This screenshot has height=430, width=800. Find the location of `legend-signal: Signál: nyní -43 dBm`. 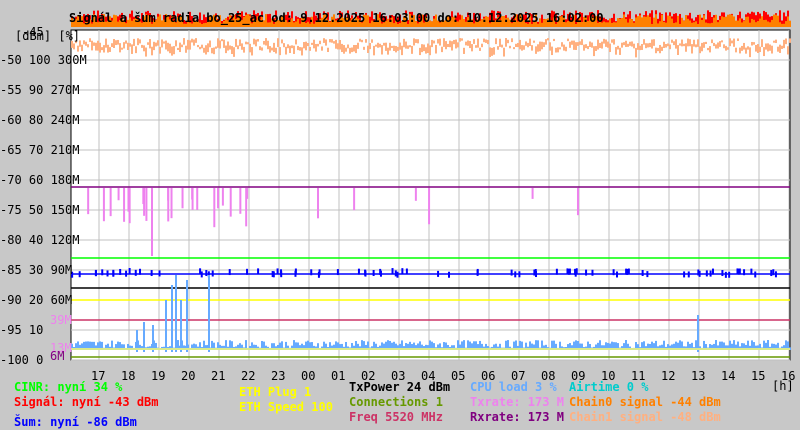

legend-signal: Signál: nyní -43 dBm is located at coordinates (86, 402).